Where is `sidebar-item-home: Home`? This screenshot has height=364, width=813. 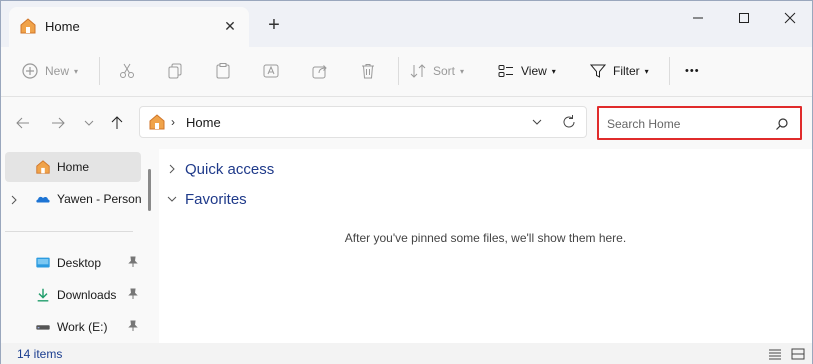
sidebar-item-home: Home is located at coordinates (73, 167).